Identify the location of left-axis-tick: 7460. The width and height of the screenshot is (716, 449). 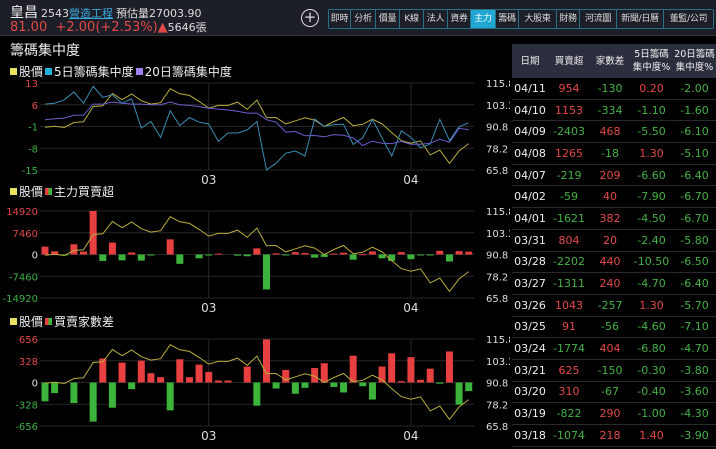
(25, 234).